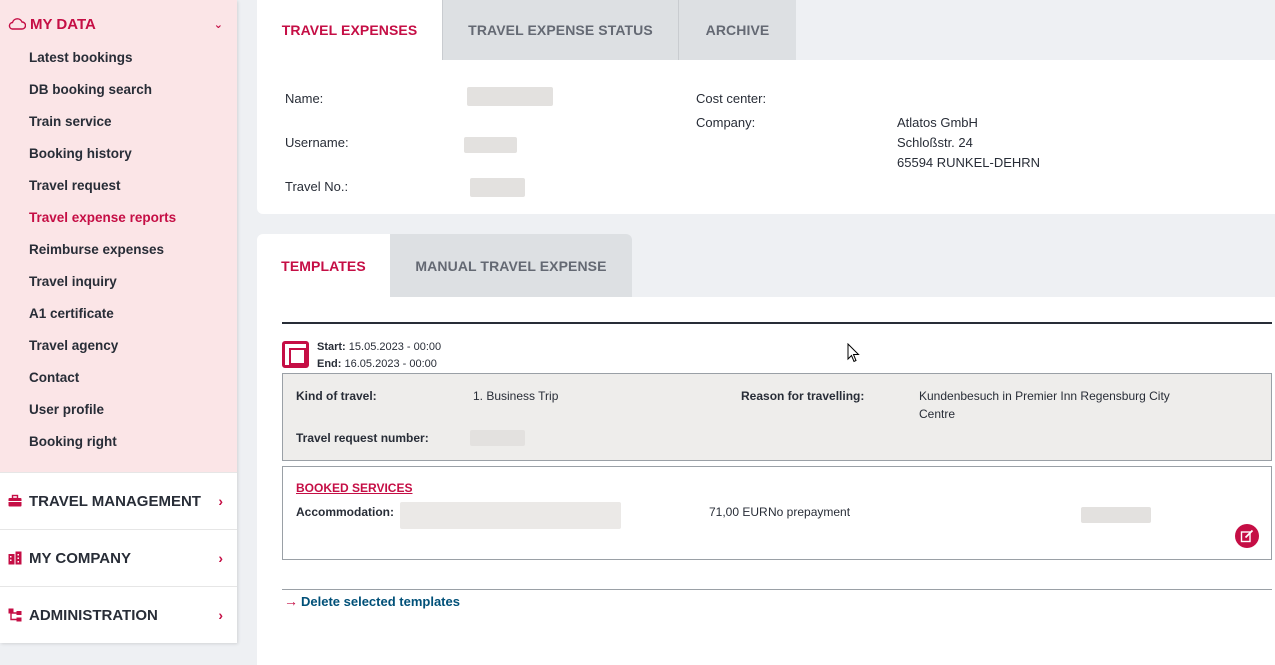 This screenshot has width=1275, height=665. Describe the element at coordinates (118, 24) in the screenshot. I see `my-data-toggle: MY DATA ⌄` at that location.